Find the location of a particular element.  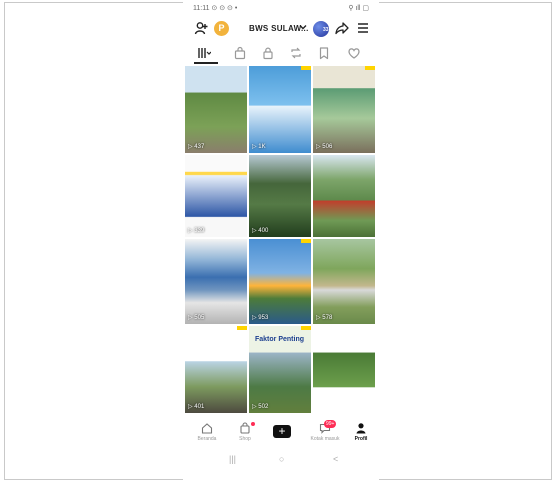

shop-notification-dot is located at coordinates (253, 424).